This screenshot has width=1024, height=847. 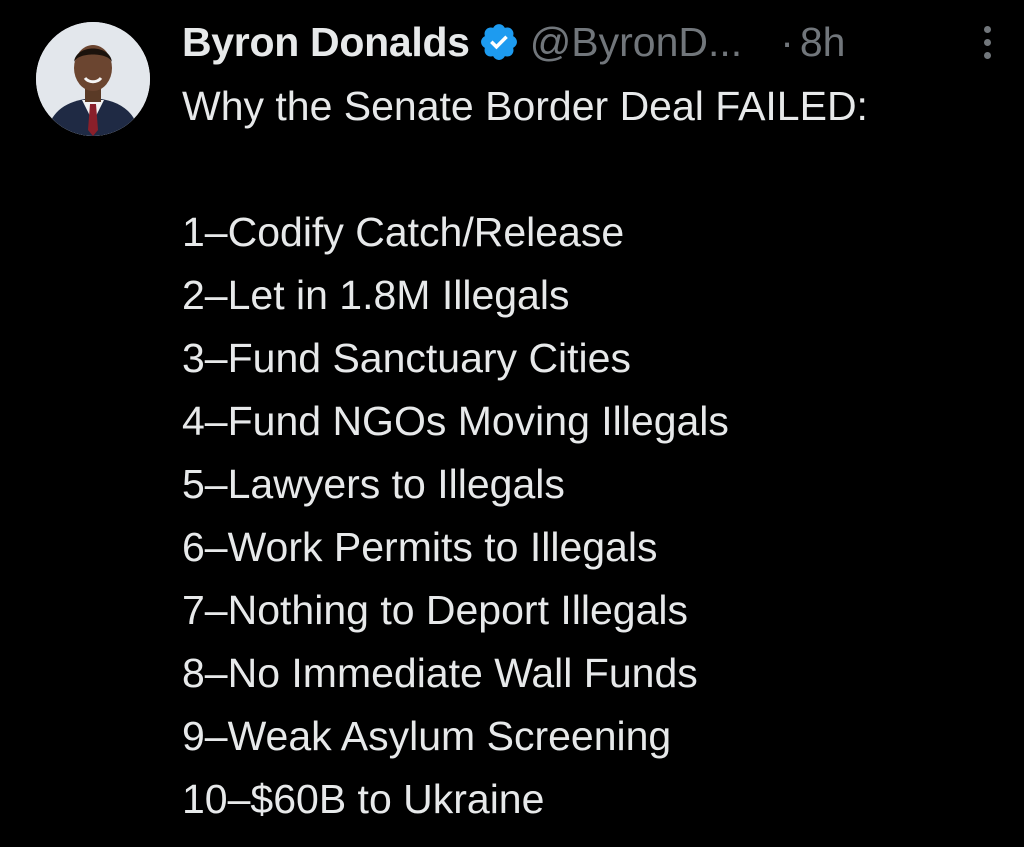 I want to click on list-item: 10–$60B to Ukraine, so click(x=363, y=799).